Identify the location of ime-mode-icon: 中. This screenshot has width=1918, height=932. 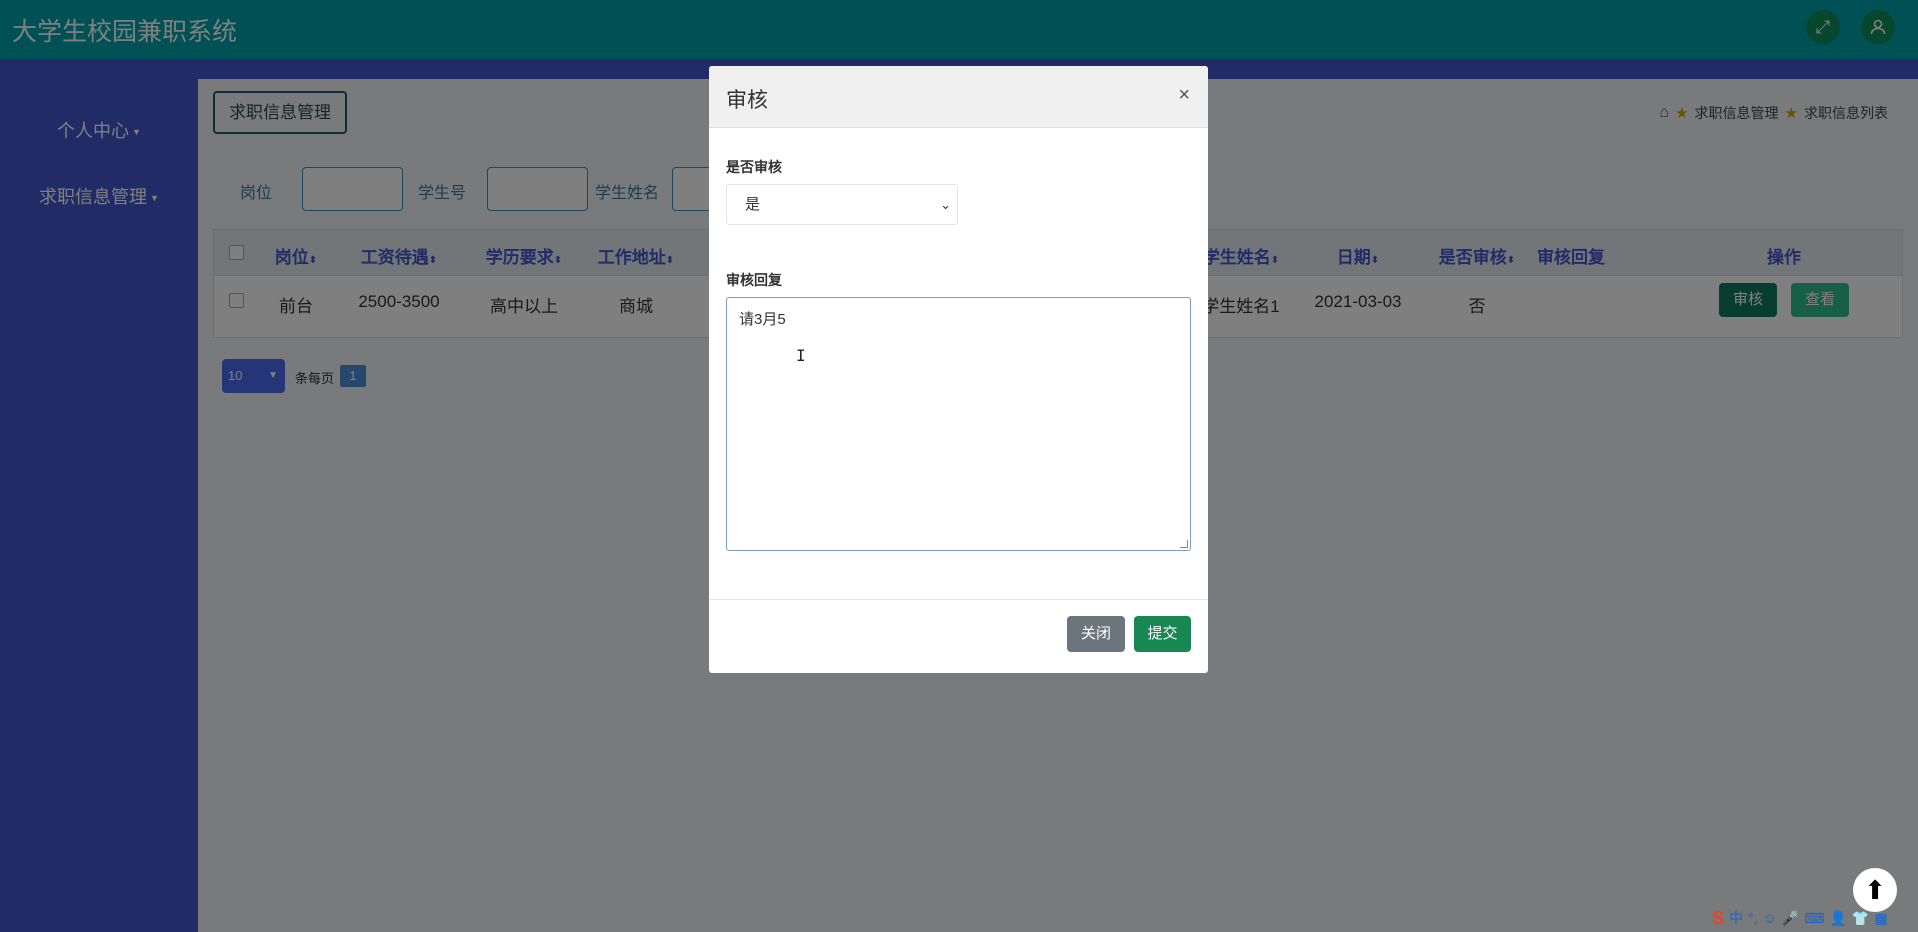
(1736, 918).